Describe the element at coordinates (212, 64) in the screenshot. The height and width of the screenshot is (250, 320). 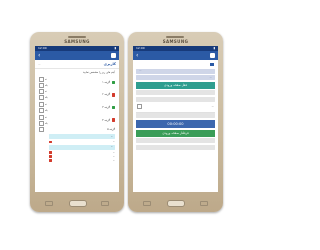
I see `envelope-icon` at that location.